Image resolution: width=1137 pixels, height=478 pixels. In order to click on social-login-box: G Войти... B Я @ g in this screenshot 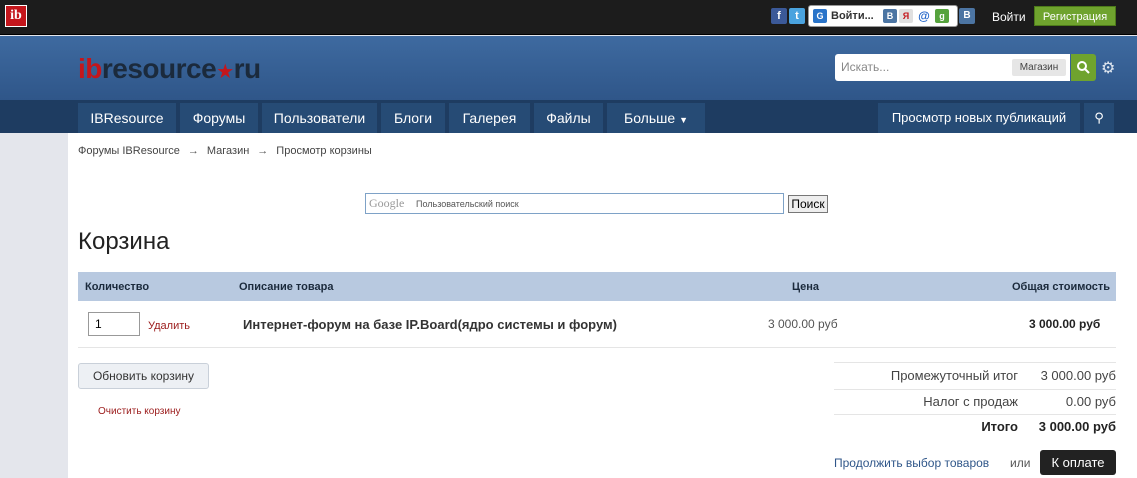, I will do `click(883, 16)`.